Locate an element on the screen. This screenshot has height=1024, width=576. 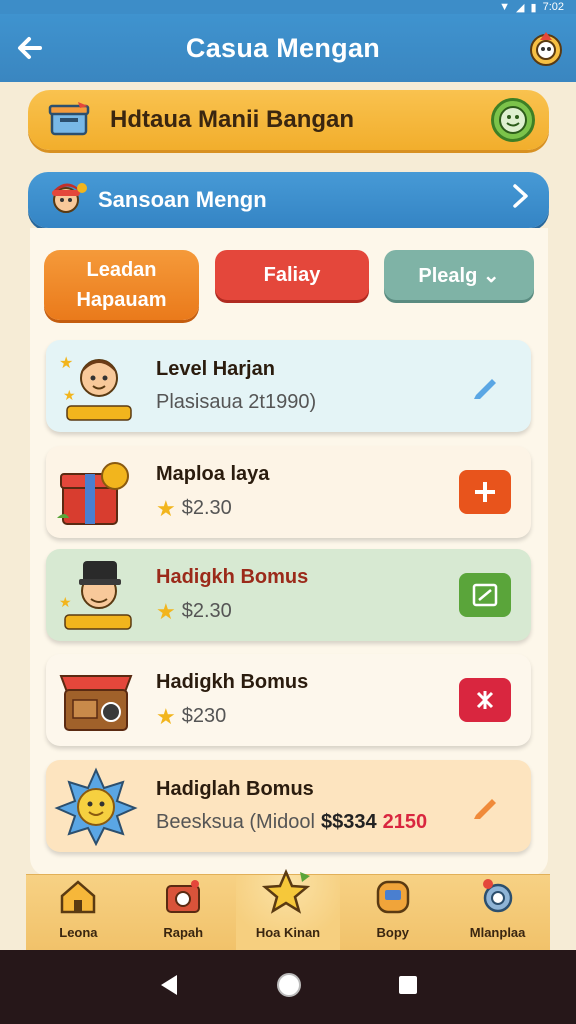
settings-icon is located at coordinates (498, 897).